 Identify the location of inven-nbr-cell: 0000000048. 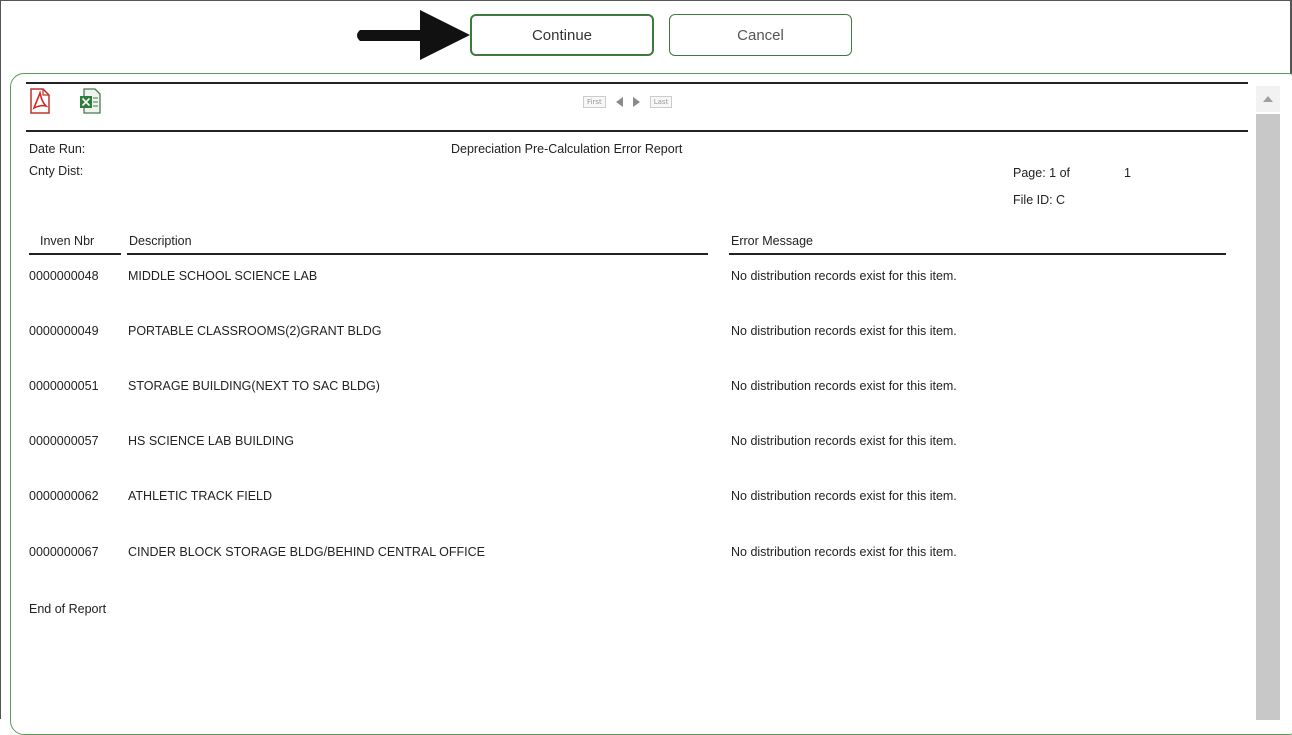
(64, 276).